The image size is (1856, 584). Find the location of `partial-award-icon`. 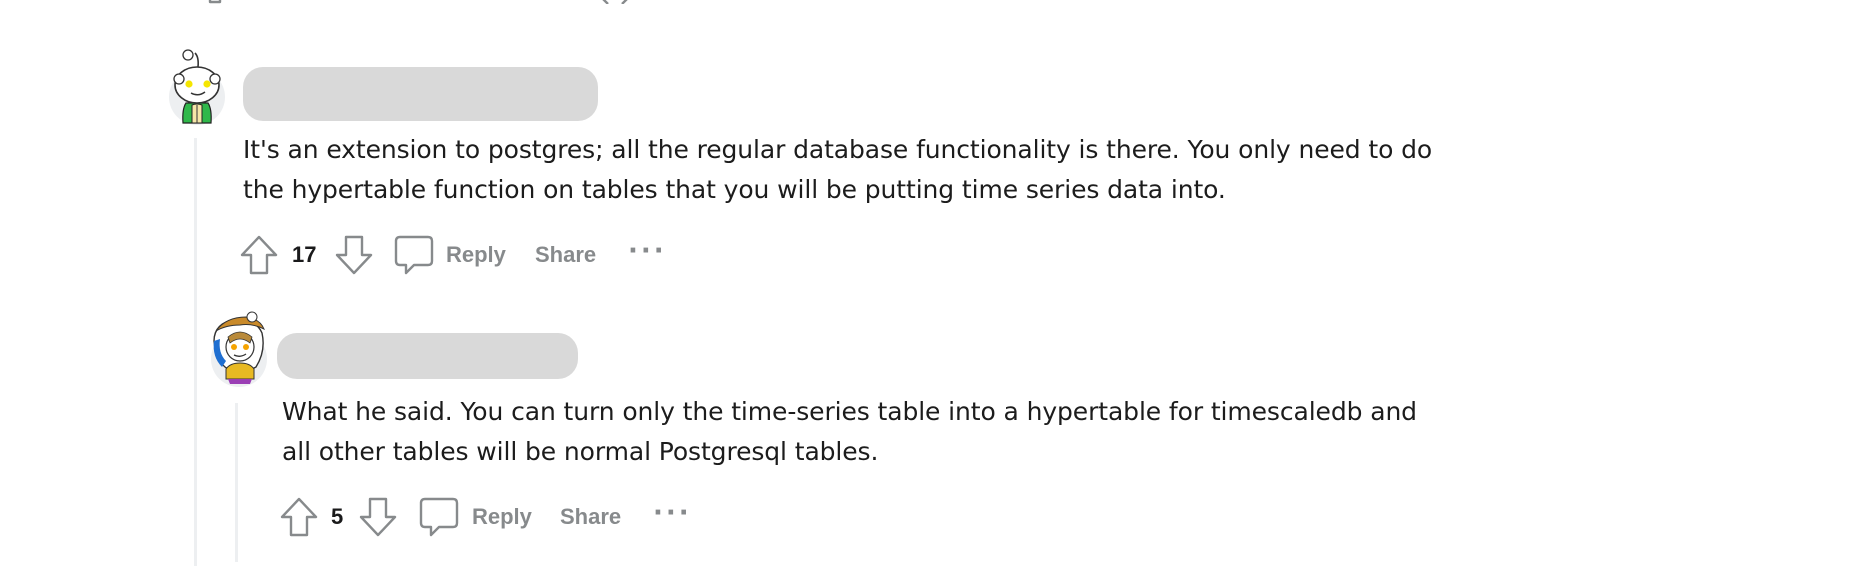

partial-award-icon is located at coordinates (615, 2).